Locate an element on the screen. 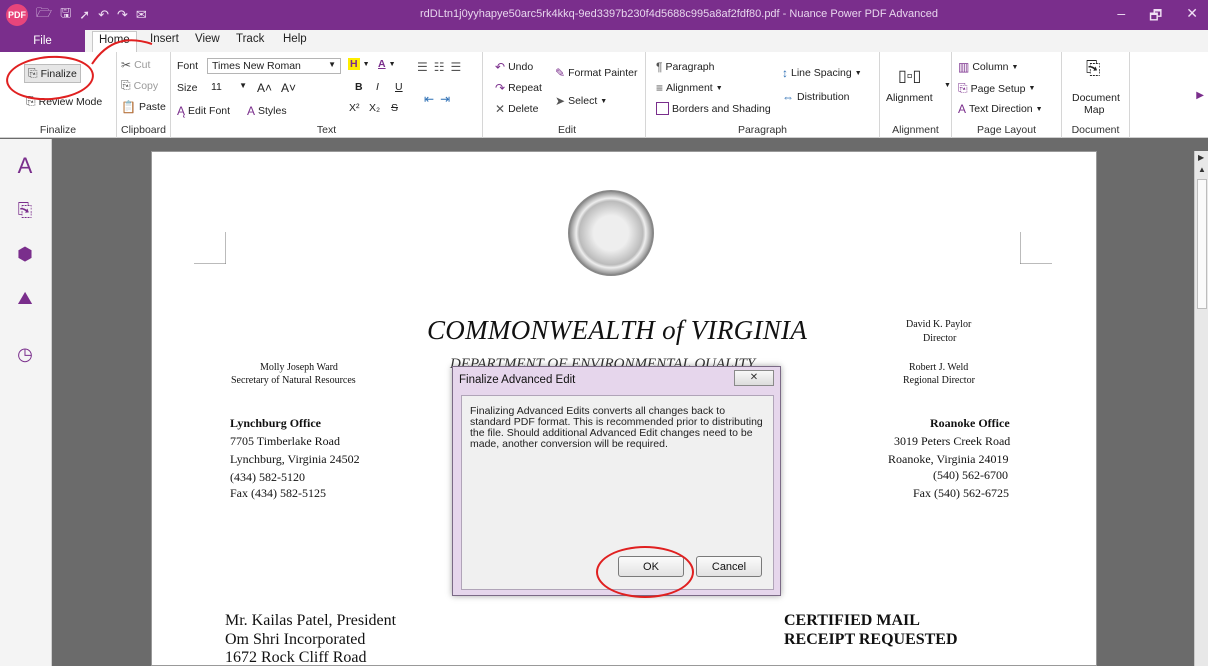 The height and width of the screenshot is (666, 1208). alignment-icon: ▯▫▯ is located at coordinates (910, 76).